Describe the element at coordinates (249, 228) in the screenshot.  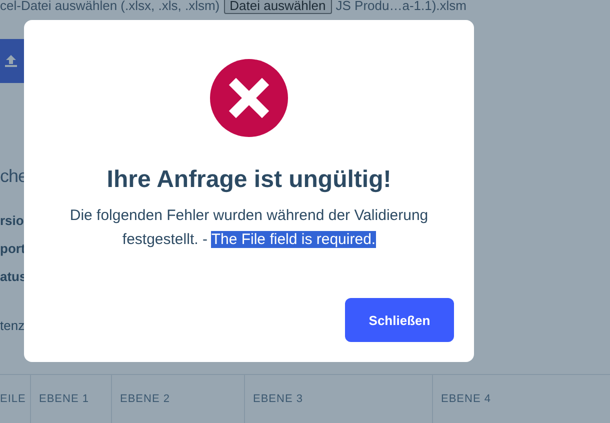
I see `error-message: Die folgenden Fehler wurden während der Validierung festgestellt. - The File field is required.` at that location.